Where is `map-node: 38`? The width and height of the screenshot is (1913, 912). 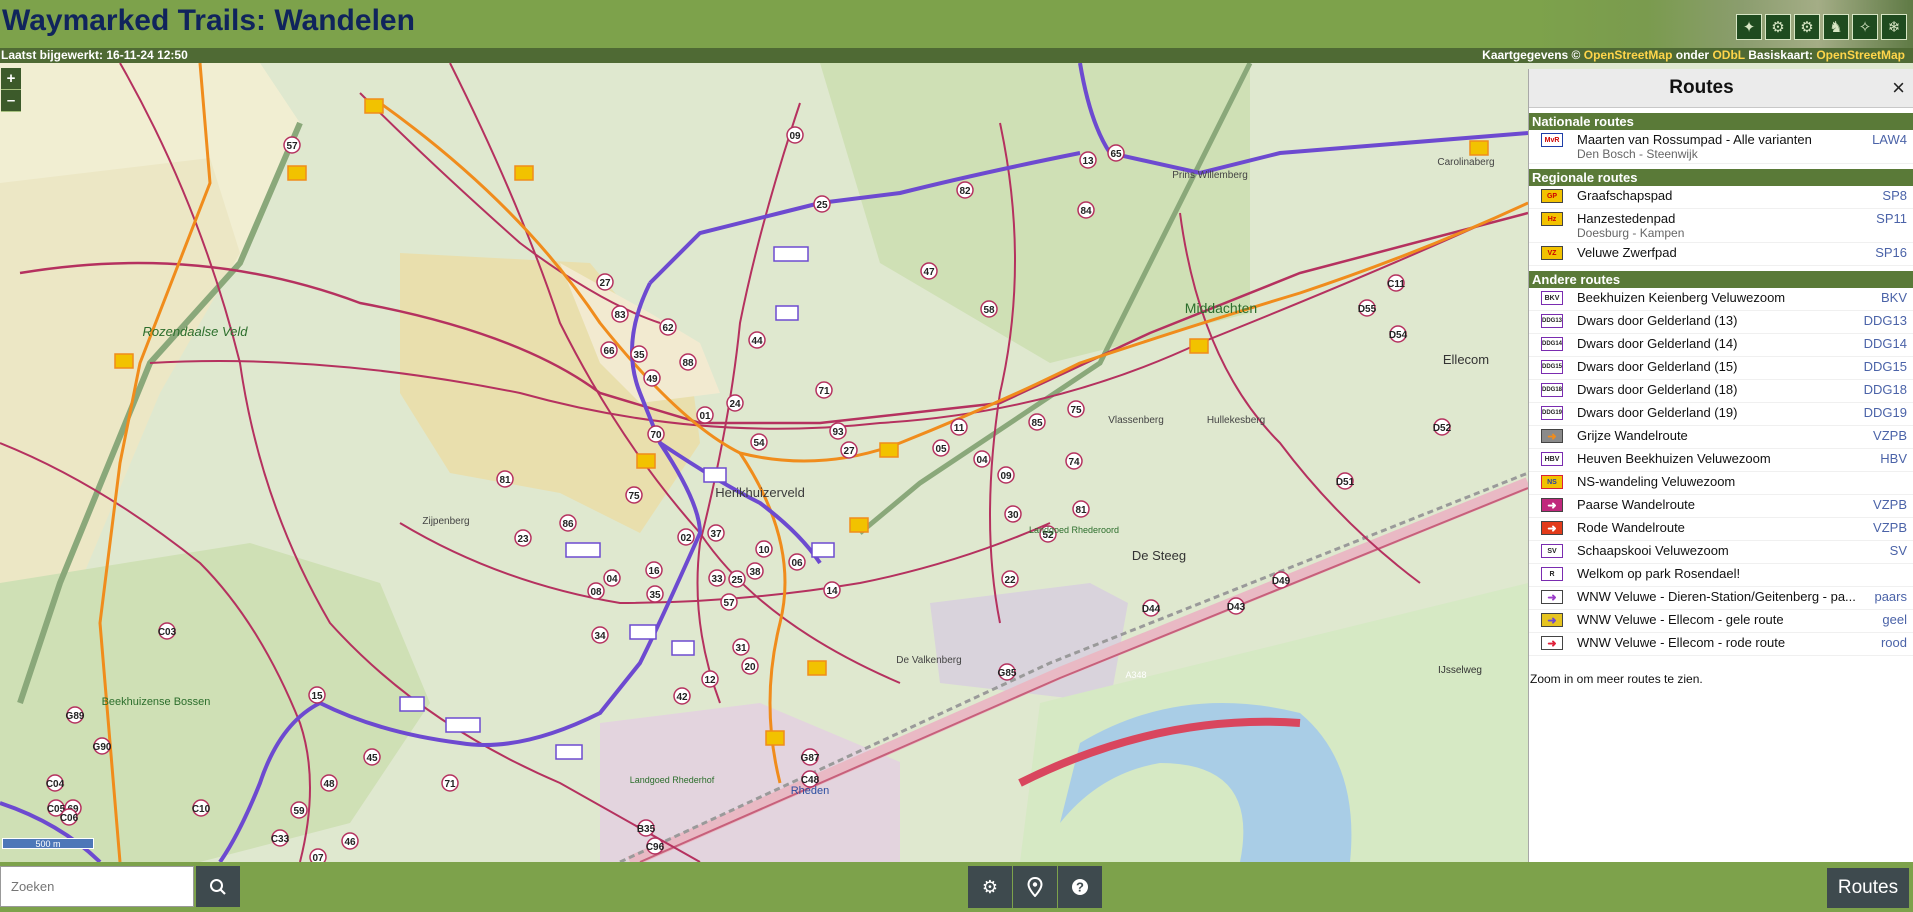
map-node: 38 is located at coordinates (755, 572).